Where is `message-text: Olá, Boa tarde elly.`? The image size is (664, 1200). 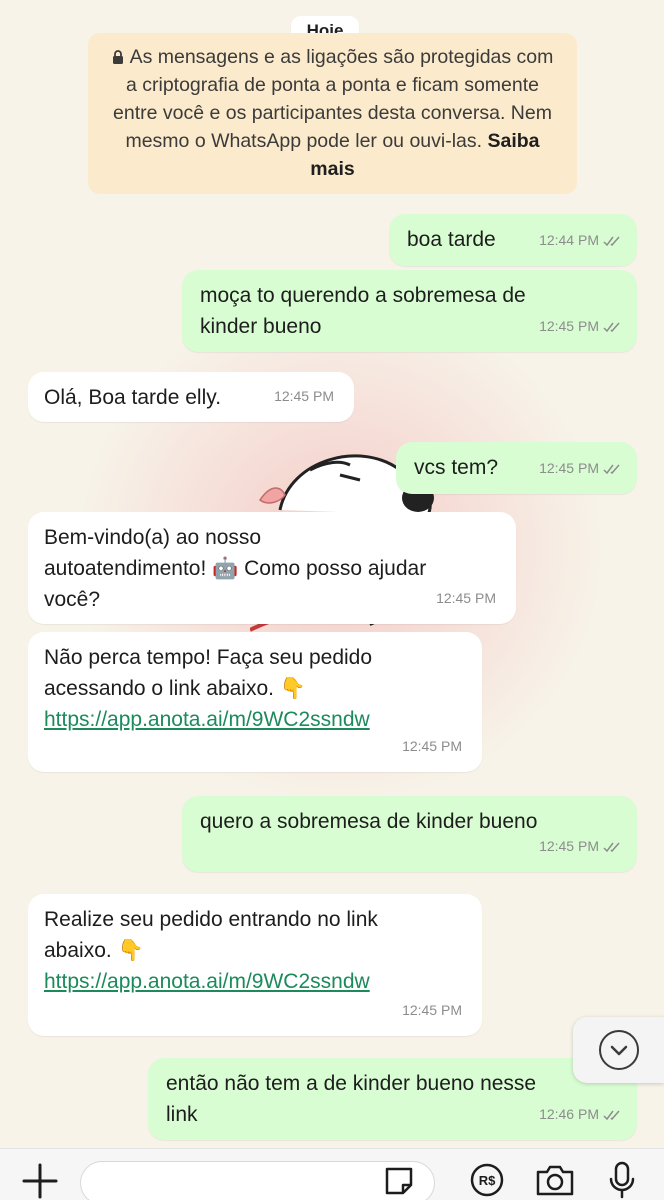
message-text: Olá, Boa tarde elly. is located at coordinates (133, 397).